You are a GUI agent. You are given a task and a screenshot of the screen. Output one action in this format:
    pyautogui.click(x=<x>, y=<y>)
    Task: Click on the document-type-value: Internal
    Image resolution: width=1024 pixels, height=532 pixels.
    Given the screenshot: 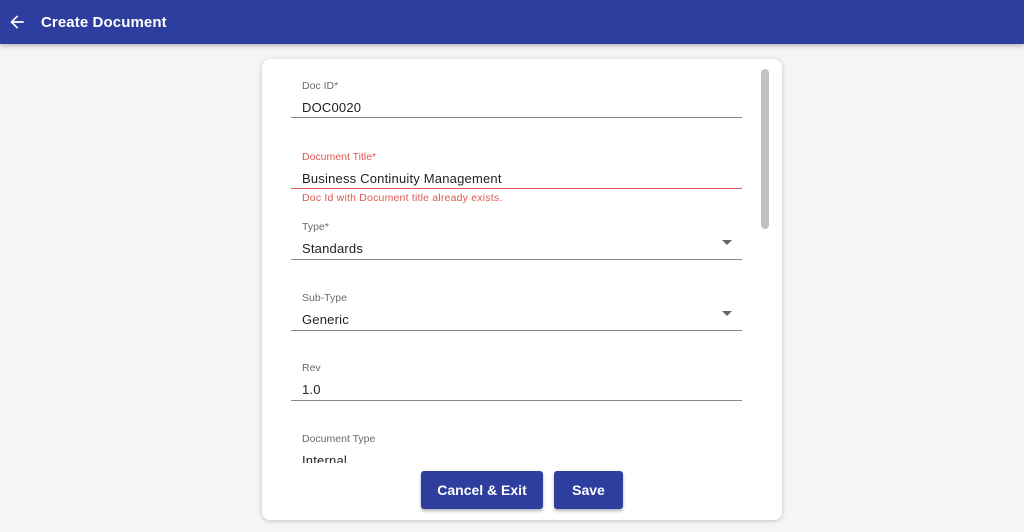 What is the action you would take?
    pyautogui.click(x=516, y=457)
    